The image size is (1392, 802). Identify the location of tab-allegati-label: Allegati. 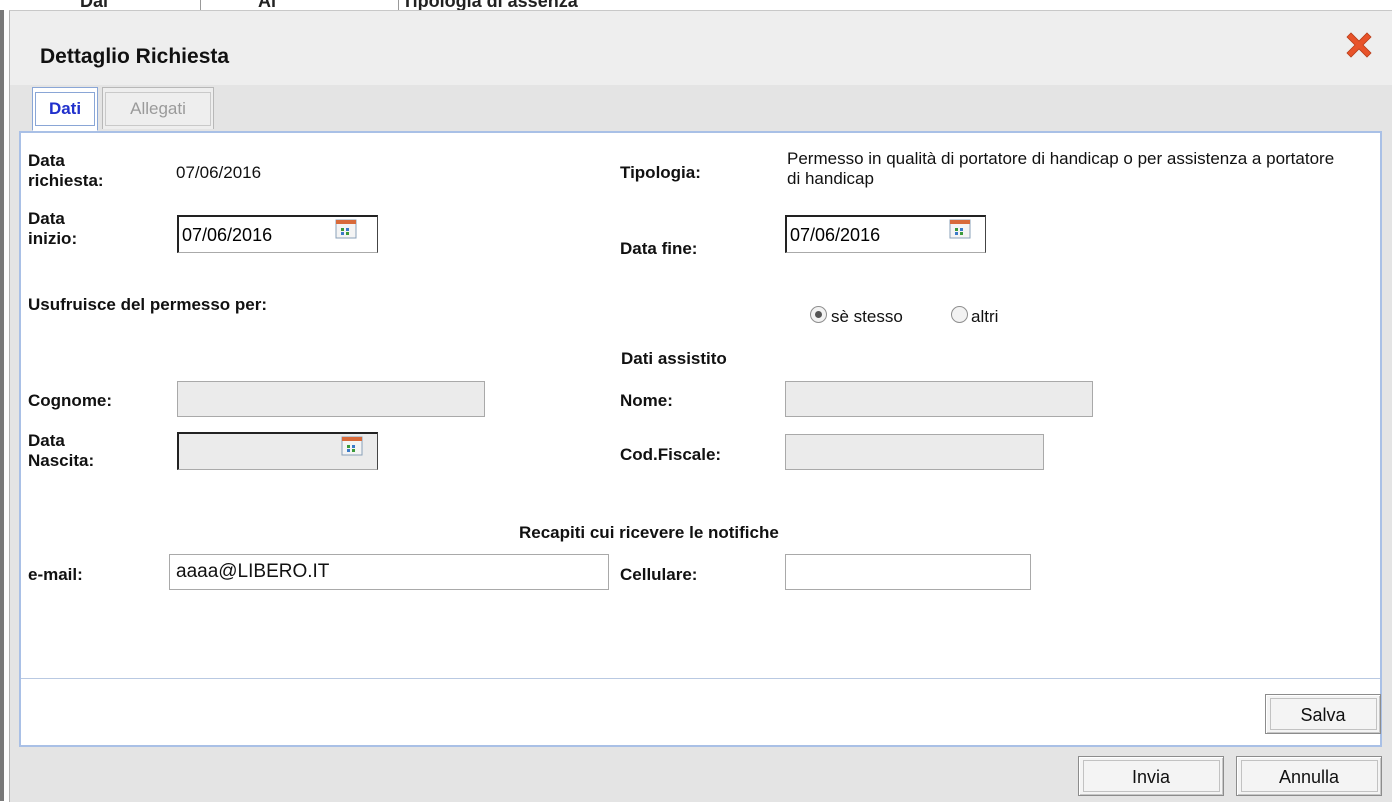
(158, 108).